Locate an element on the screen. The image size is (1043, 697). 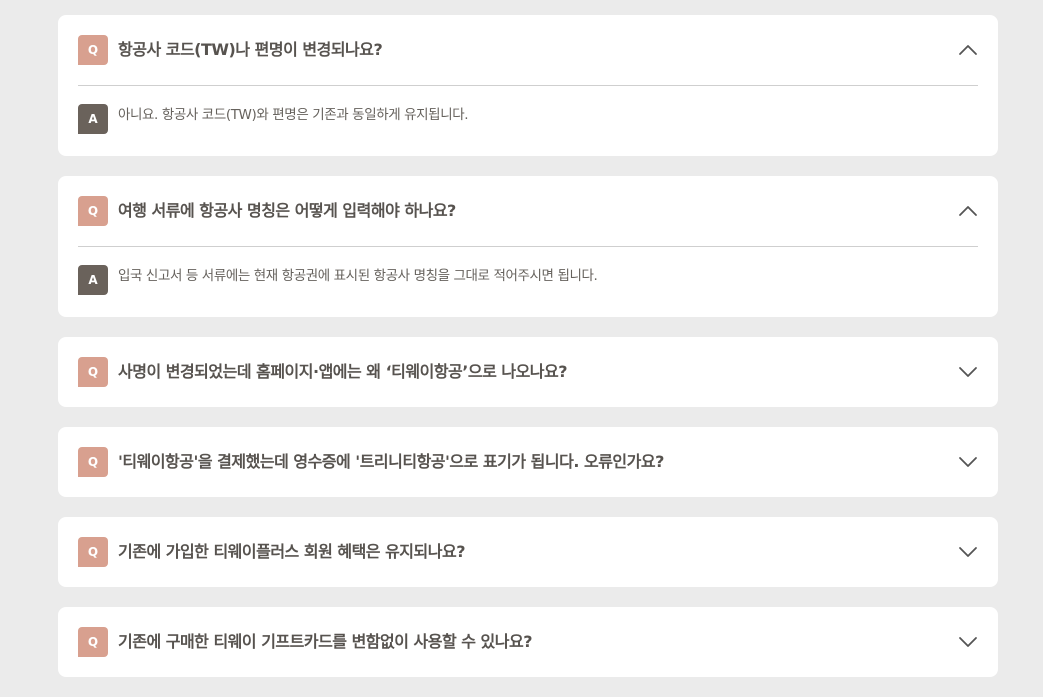
faq-item: Q 사명이 변경되었는데 홈페이지·앱에는 왜 ‘티웨이항공’으로 나오나요? is located at coordinates (528, 372).